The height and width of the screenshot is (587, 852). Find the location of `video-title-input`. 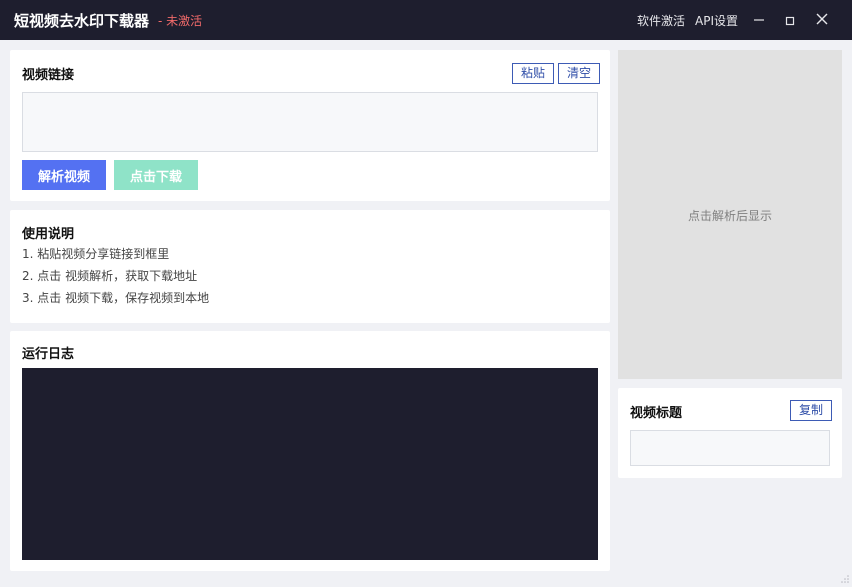

video-title-input is located at coordinates (730, 448).